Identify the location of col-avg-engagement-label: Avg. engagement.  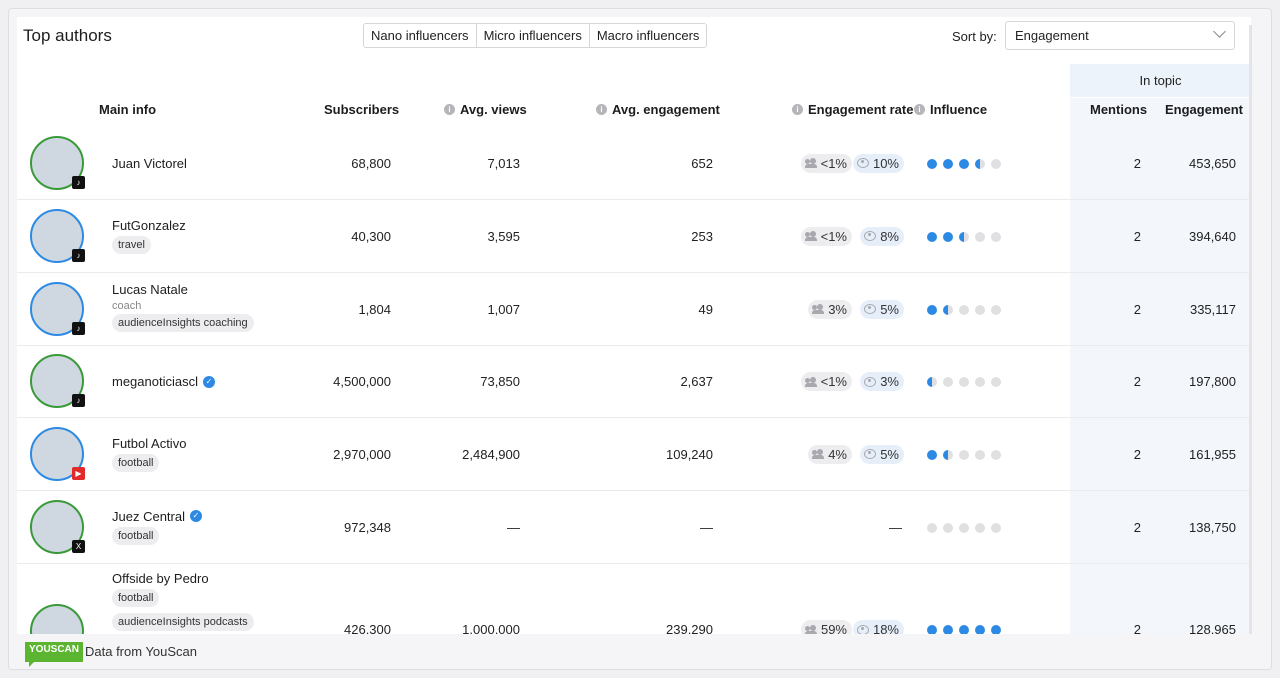
(666, 109).